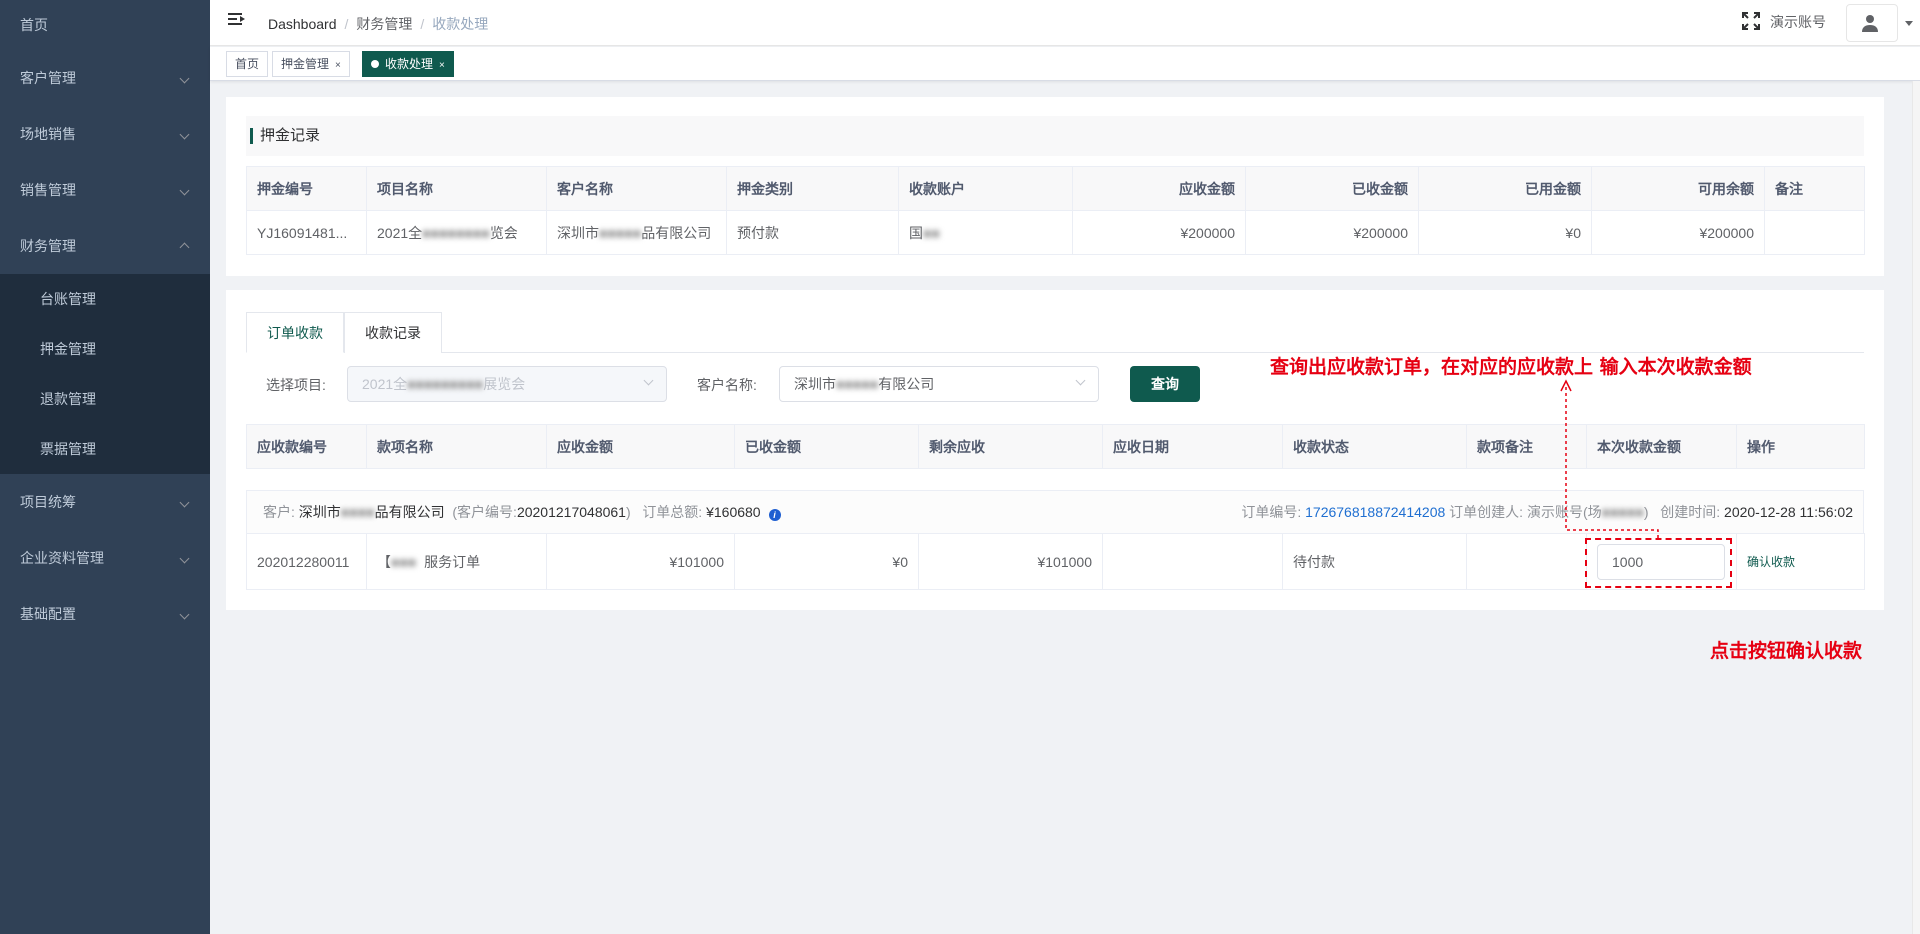  I want to click on column-header: 款项名称, so click(456, 446).